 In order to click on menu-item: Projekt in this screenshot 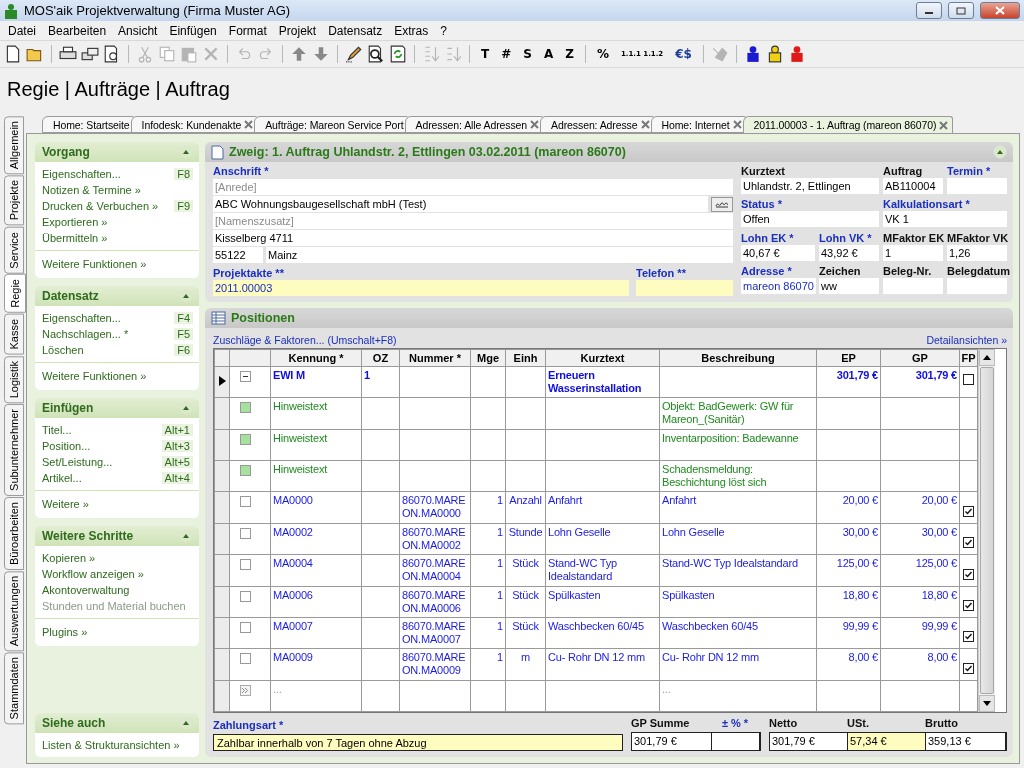, I will do `click(297, 30)`.